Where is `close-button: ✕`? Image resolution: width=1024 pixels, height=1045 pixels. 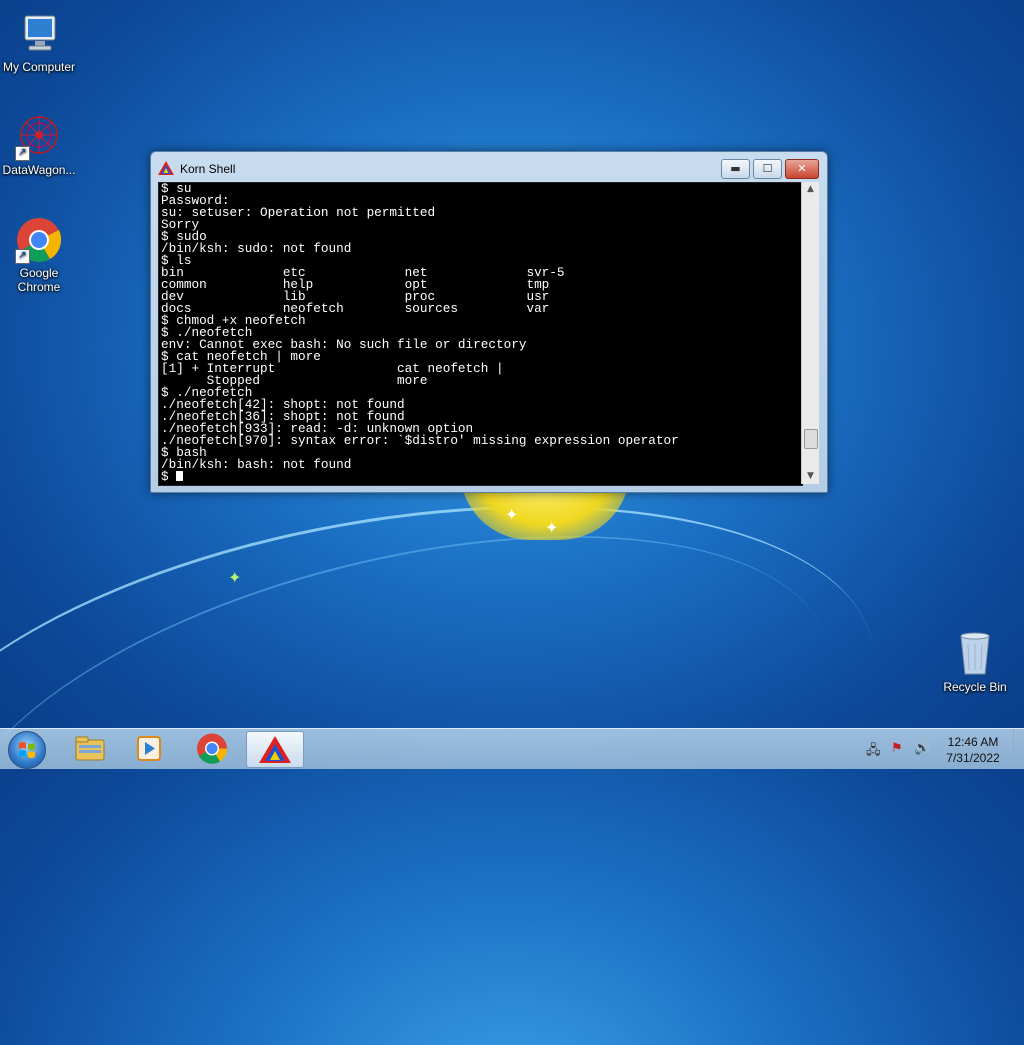
close-button: ✕ is located at coordinates (802, 169).